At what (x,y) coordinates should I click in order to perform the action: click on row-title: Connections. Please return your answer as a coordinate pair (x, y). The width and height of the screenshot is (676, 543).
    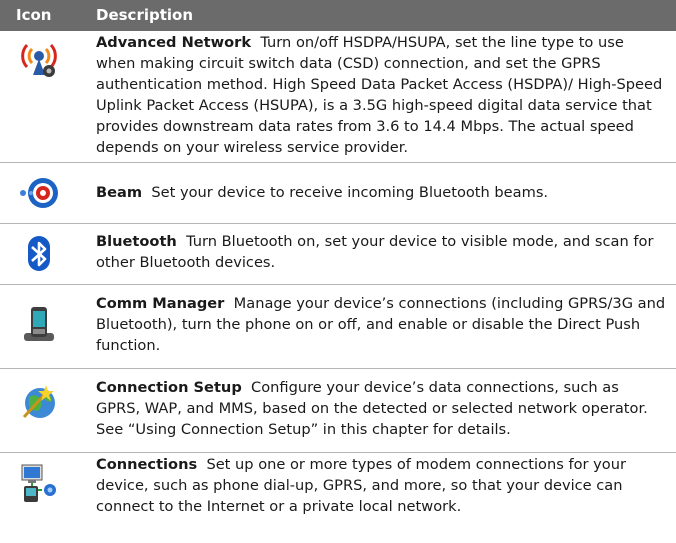
    Looking at the image, I should click on (147, 464).